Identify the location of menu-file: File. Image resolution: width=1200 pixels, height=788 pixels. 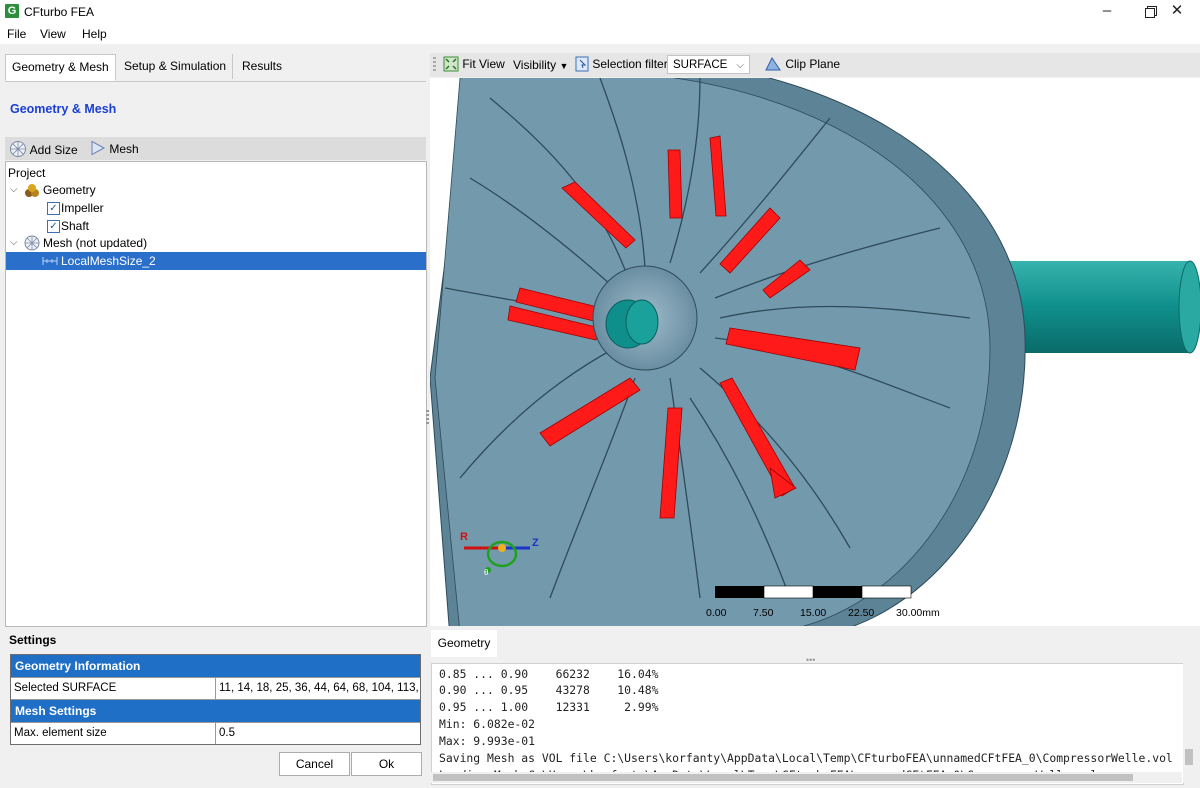
(16, 34).